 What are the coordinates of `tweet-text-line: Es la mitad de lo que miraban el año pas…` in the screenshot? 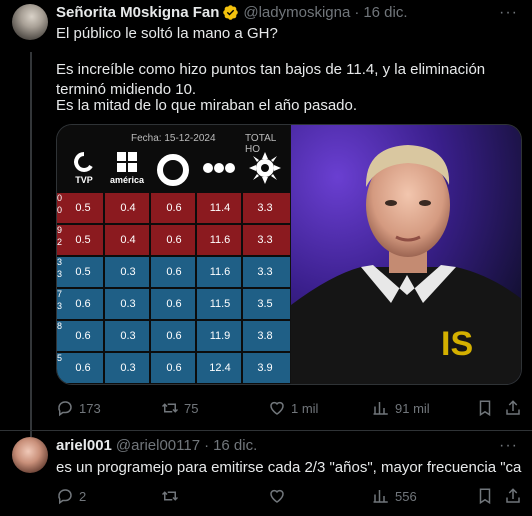 It's located at (207, 105).